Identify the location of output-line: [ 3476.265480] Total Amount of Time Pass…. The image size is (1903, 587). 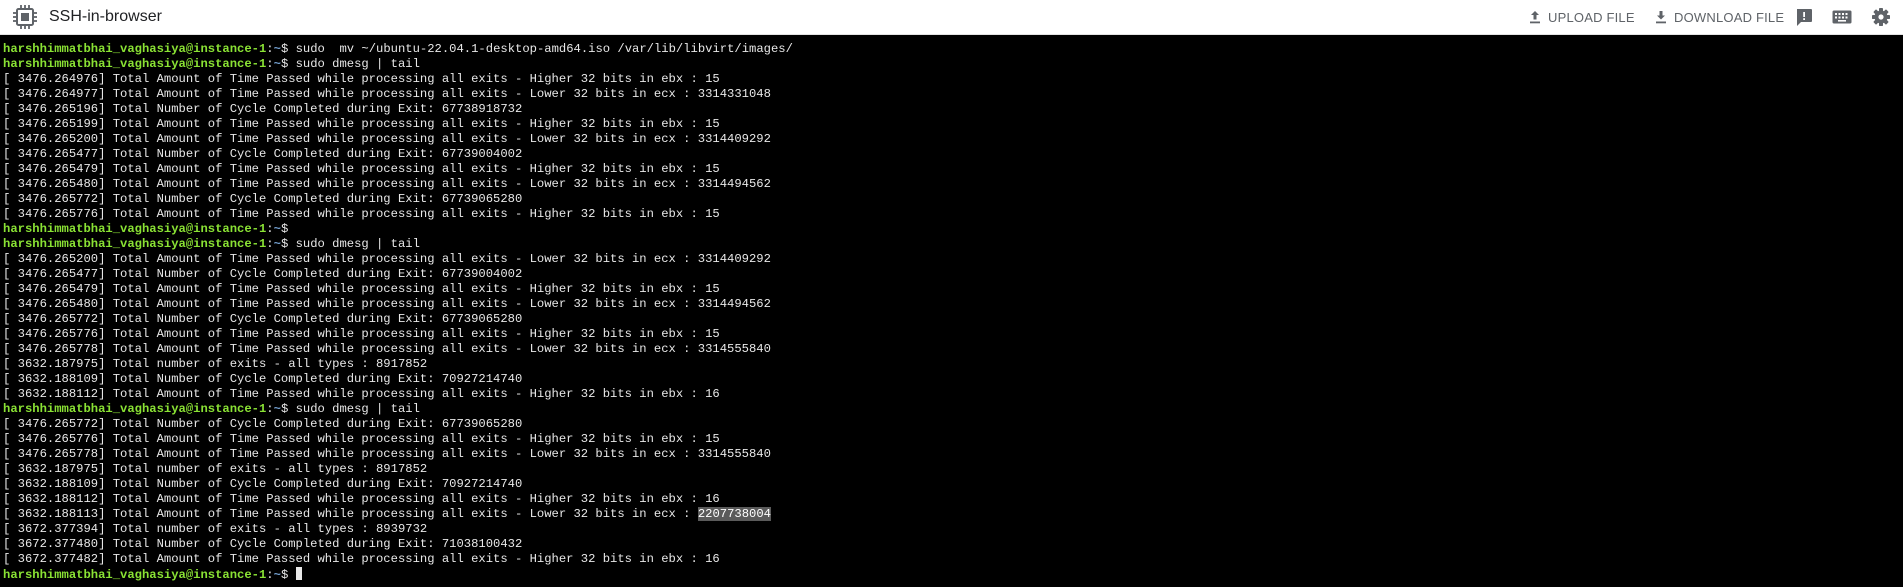
(953, 184).